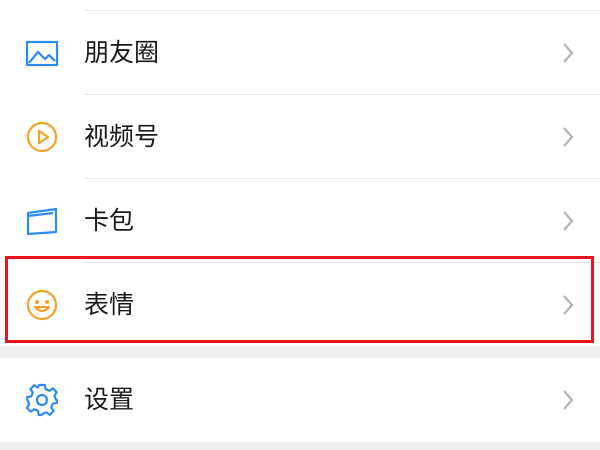 This screenshot has width=600, height=450. What do you see at coordinates (42, 54) in the screenshot?
I see `moments-icon` at bounding box center [42, 54].